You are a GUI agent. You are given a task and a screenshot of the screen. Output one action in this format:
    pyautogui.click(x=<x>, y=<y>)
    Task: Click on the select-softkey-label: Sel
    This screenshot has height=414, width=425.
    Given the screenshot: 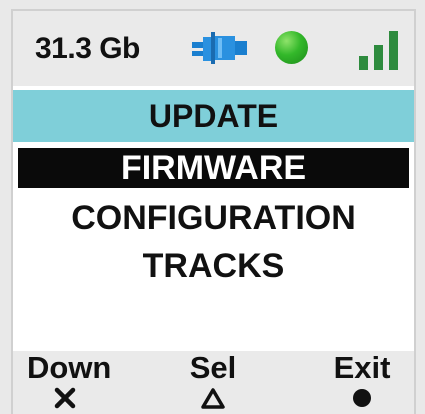 What is the action you would take?
    pyautogui.click(x=213, y=367)
    